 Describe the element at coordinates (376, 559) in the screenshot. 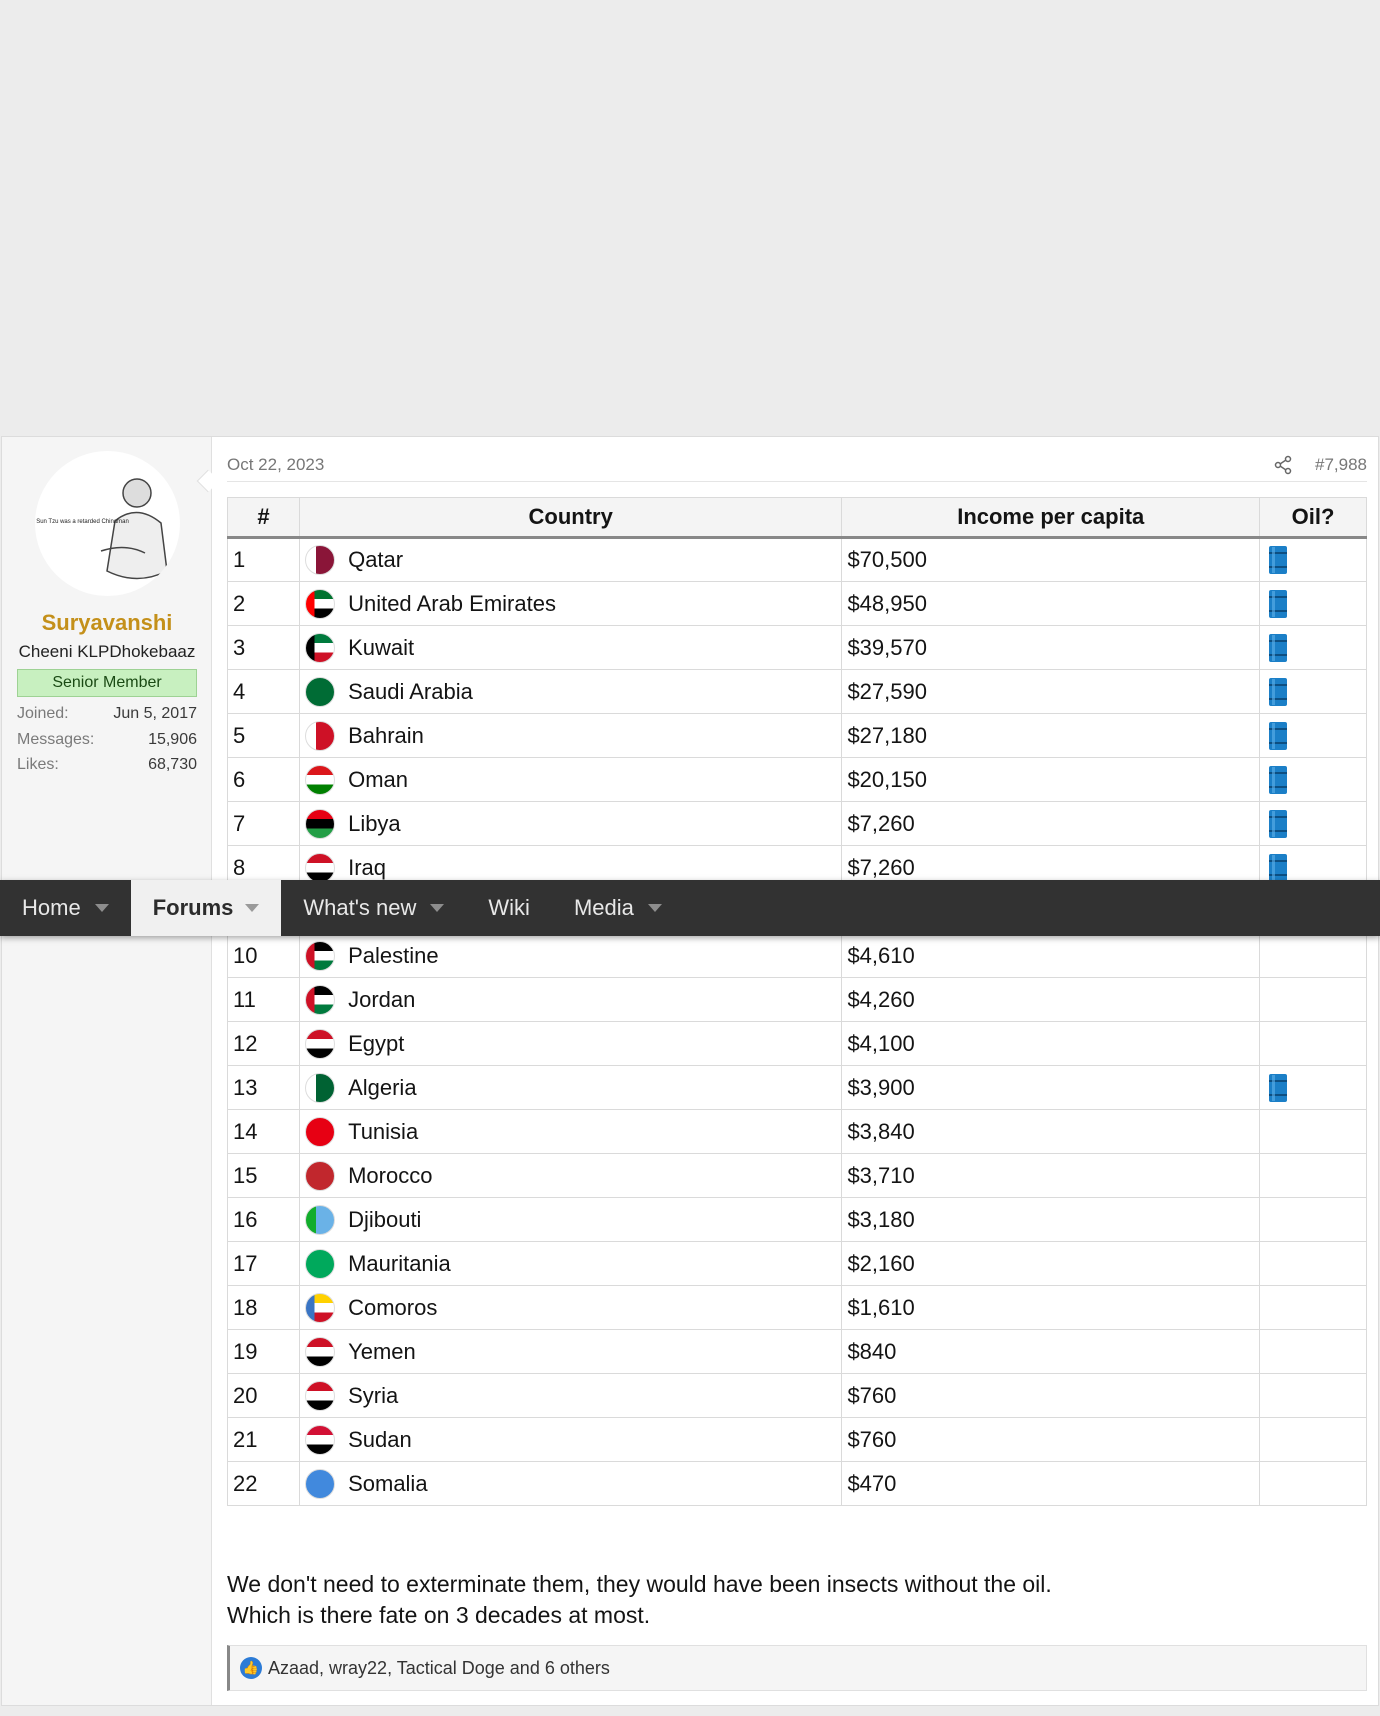

I see `country-name: Qatar` at that location.